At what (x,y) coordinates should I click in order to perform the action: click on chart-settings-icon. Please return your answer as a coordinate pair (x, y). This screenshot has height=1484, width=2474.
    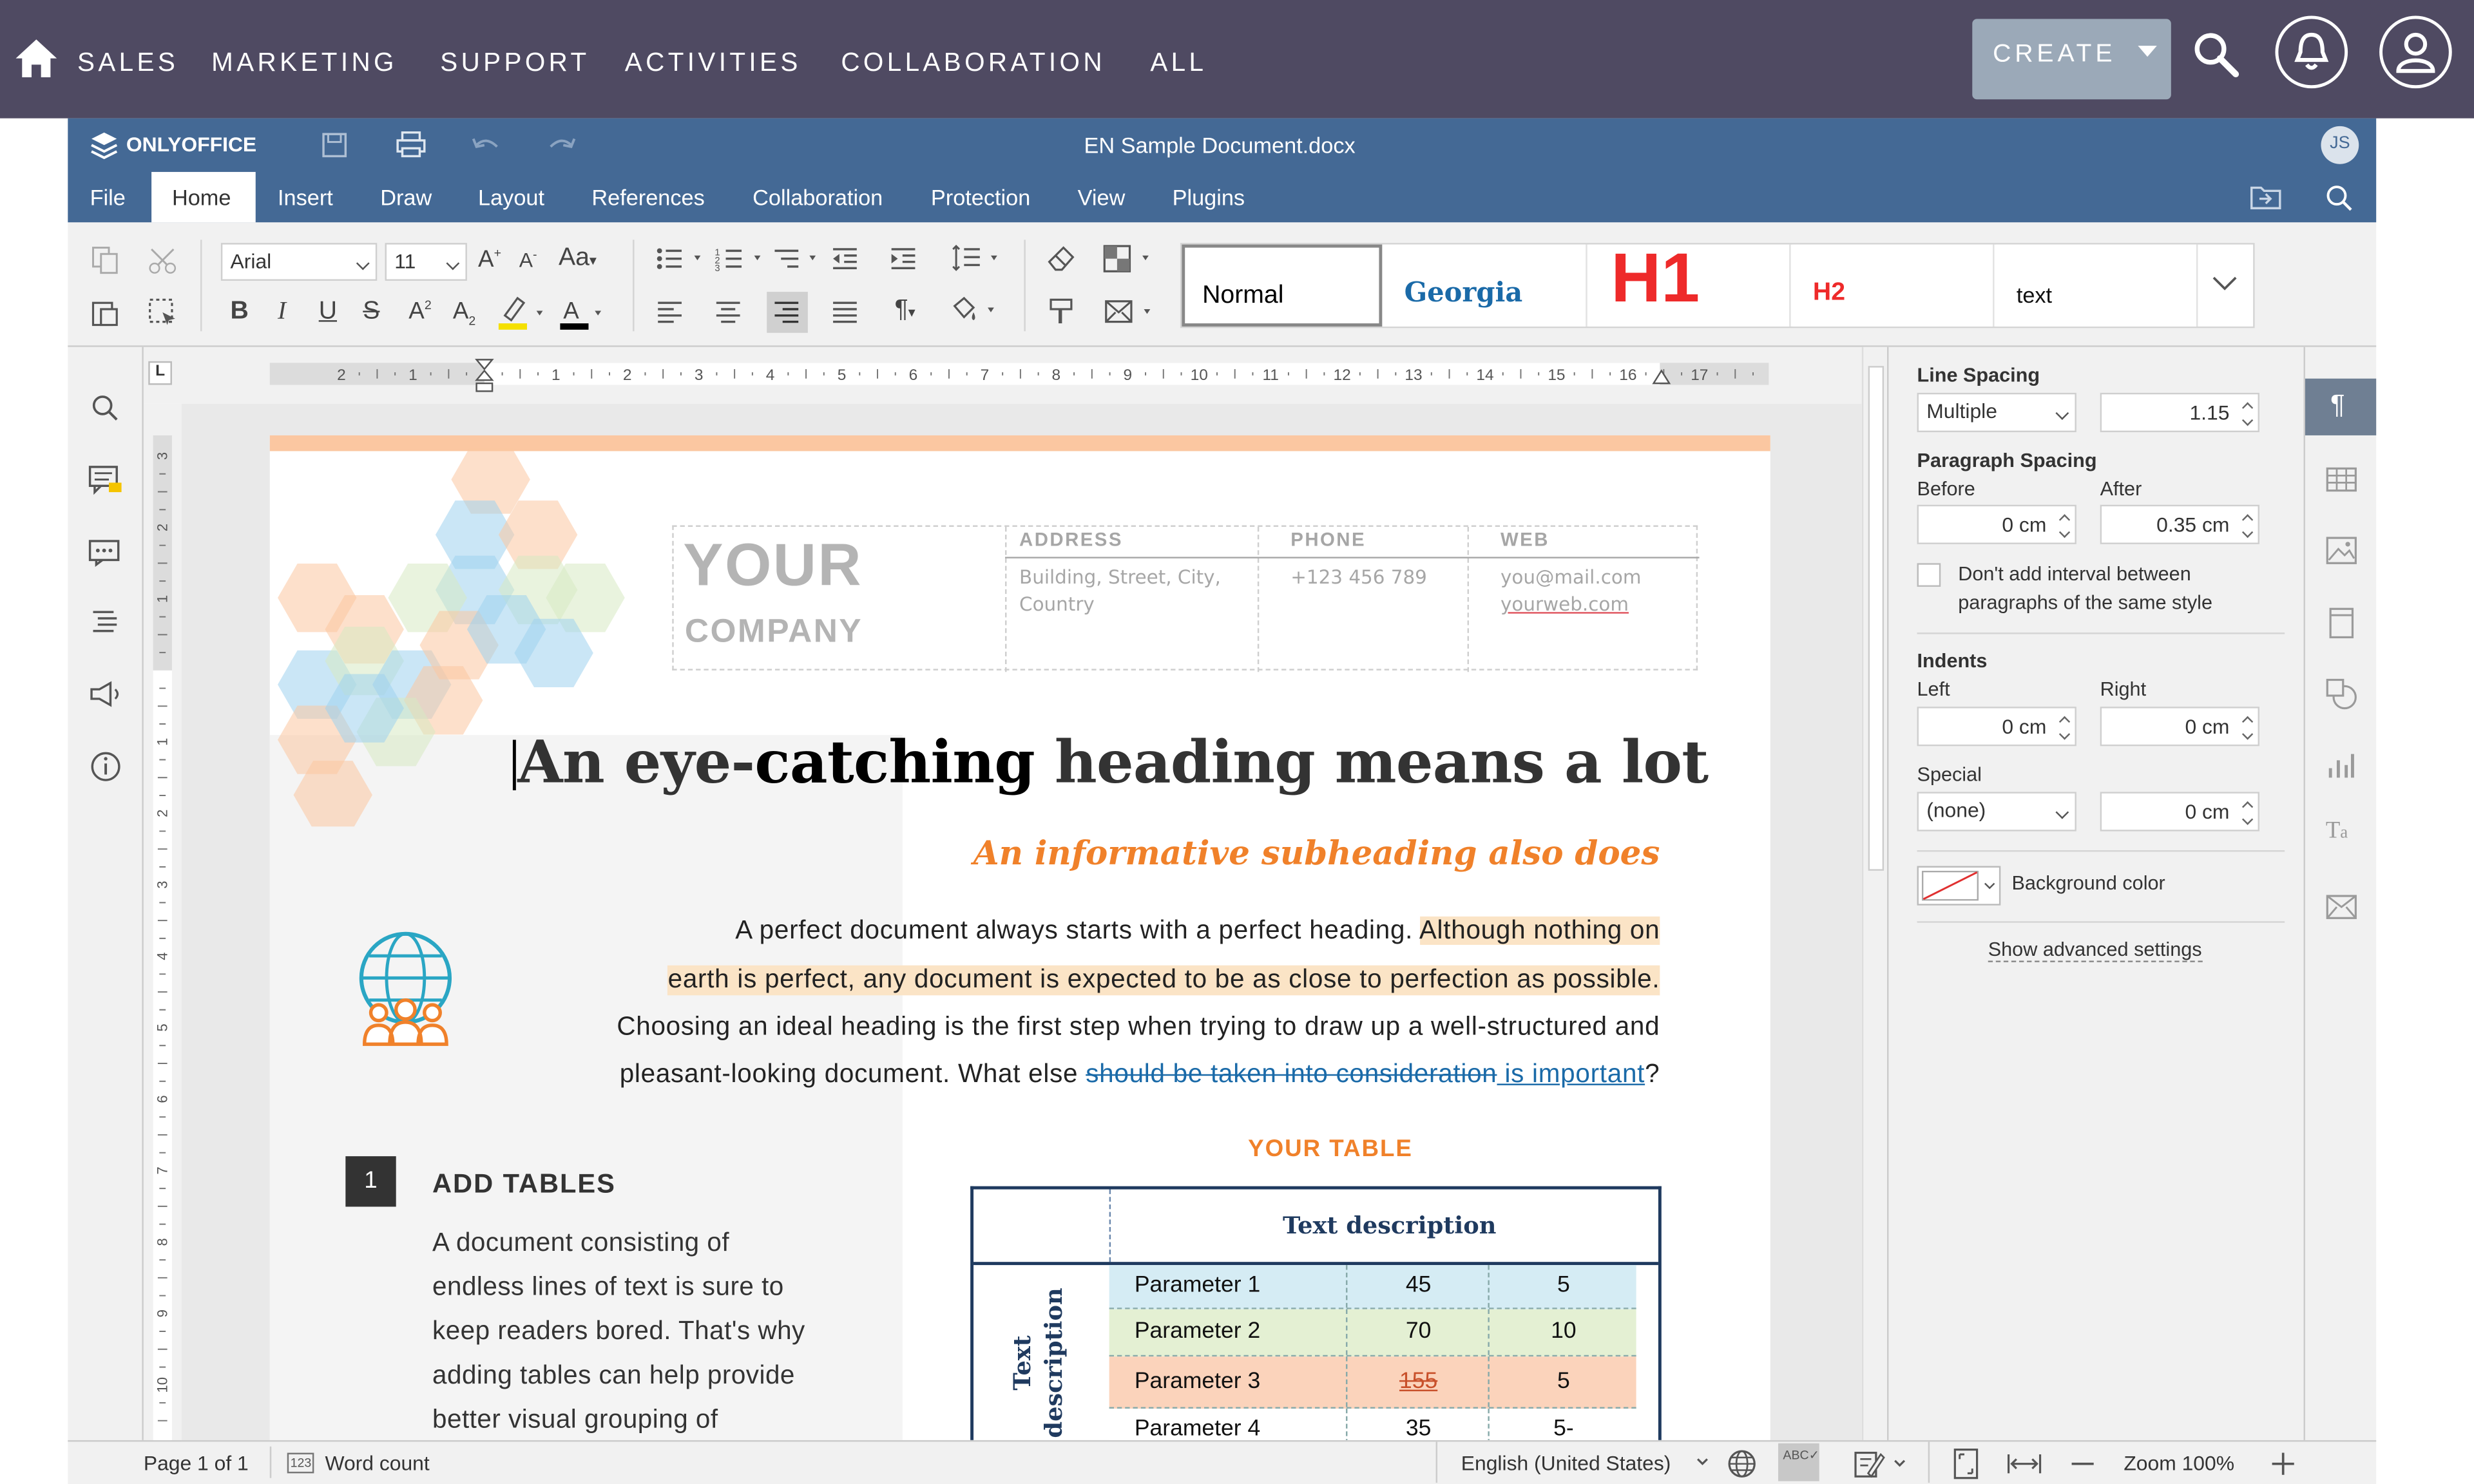
    Looking at the image, I should click on (2341, 765).